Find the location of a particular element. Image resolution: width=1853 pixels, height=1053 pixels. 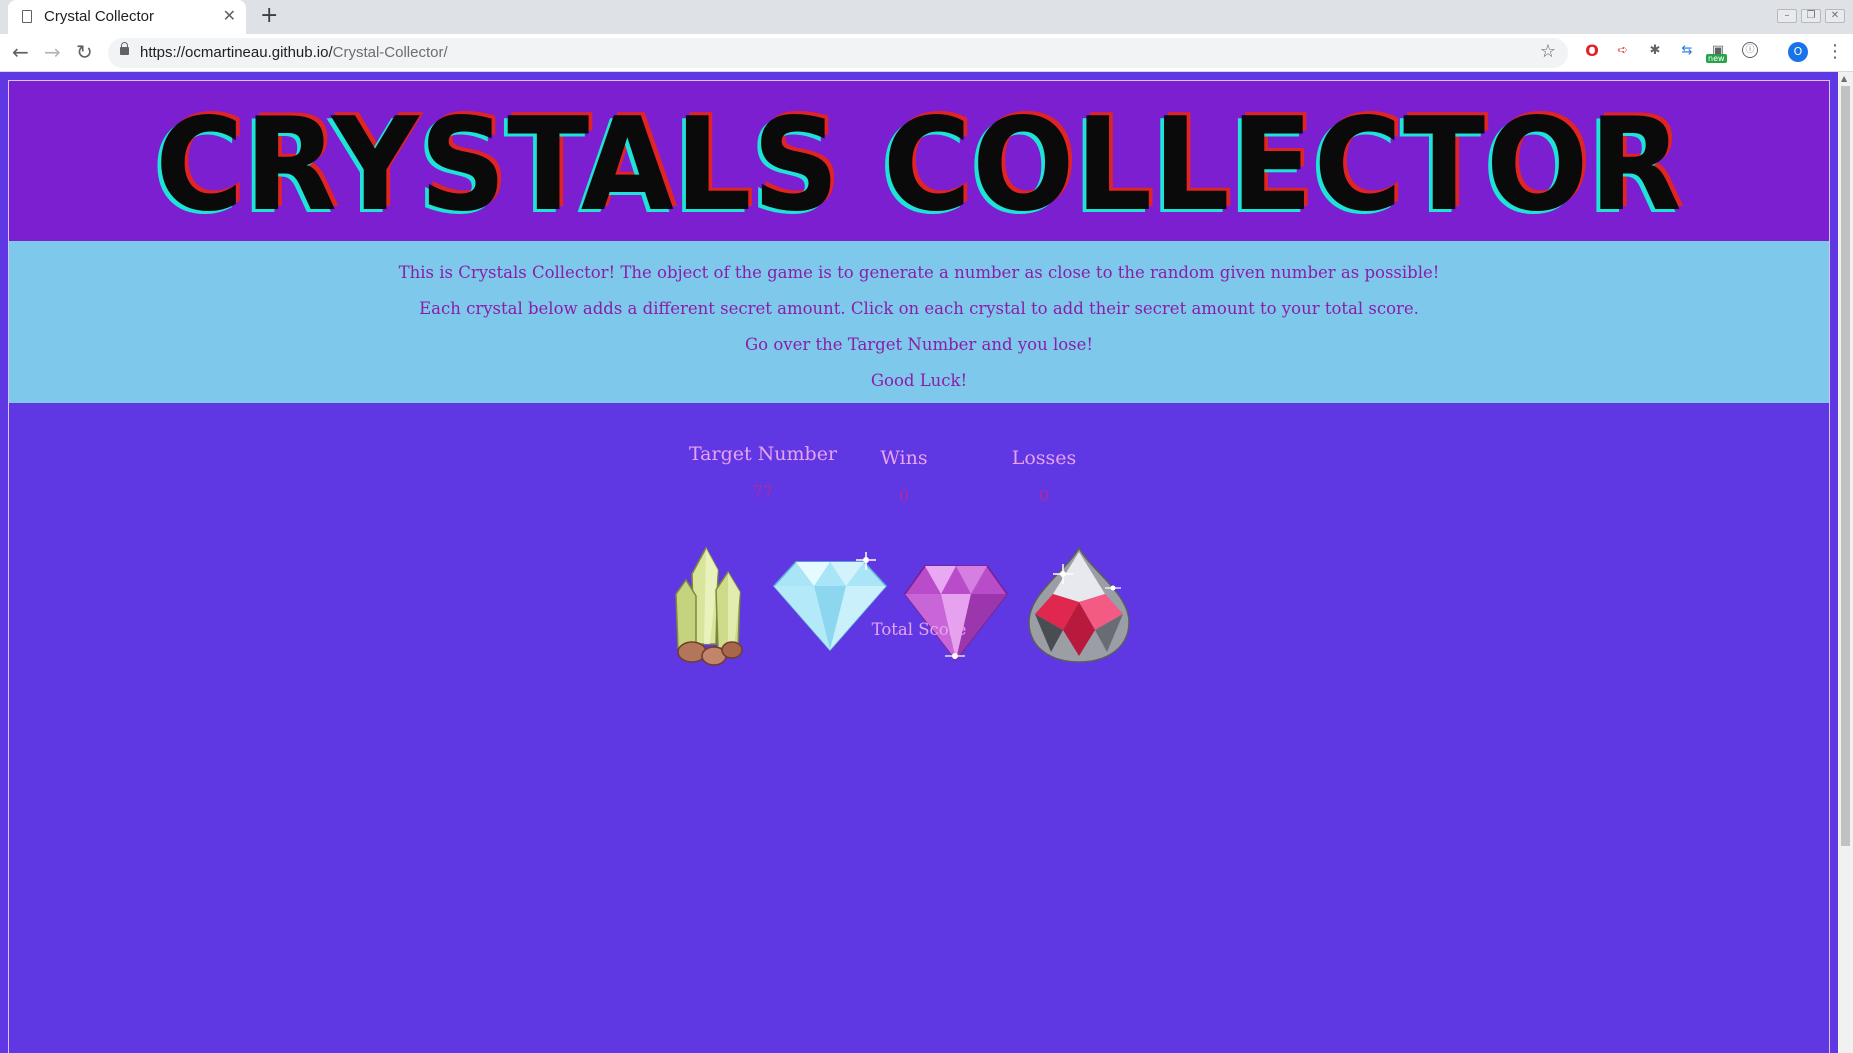

vertical-scrollbar: ▲ is located at coordinates (1845, 562).